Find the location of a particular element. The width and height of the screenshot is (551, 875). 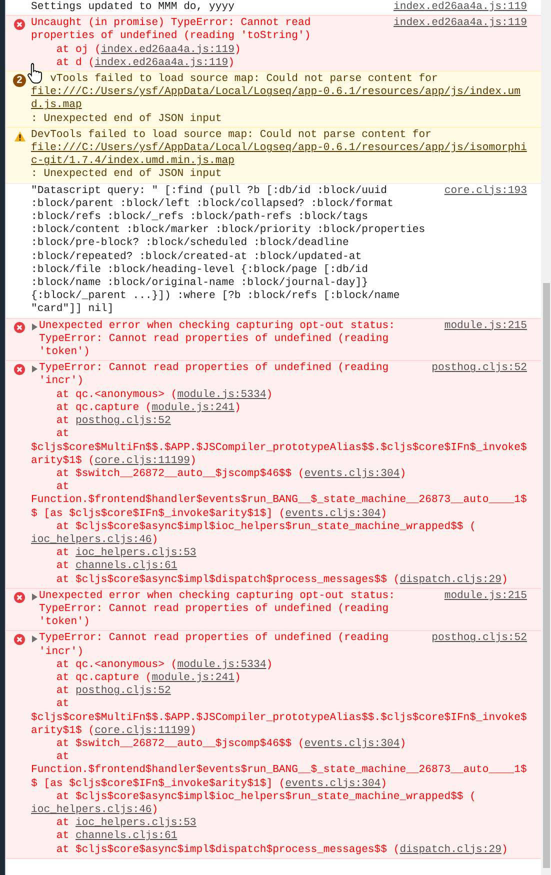

repeat-count-badge: 2 is located at coordinates (19, 81).